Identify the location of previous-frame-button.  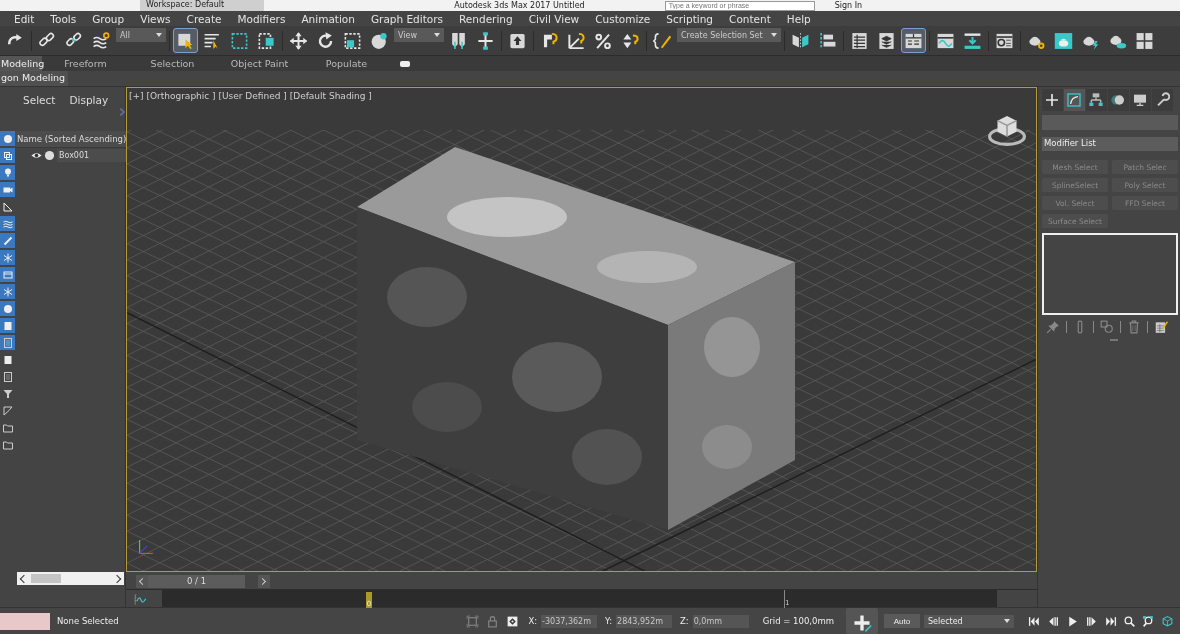
(142, 581).